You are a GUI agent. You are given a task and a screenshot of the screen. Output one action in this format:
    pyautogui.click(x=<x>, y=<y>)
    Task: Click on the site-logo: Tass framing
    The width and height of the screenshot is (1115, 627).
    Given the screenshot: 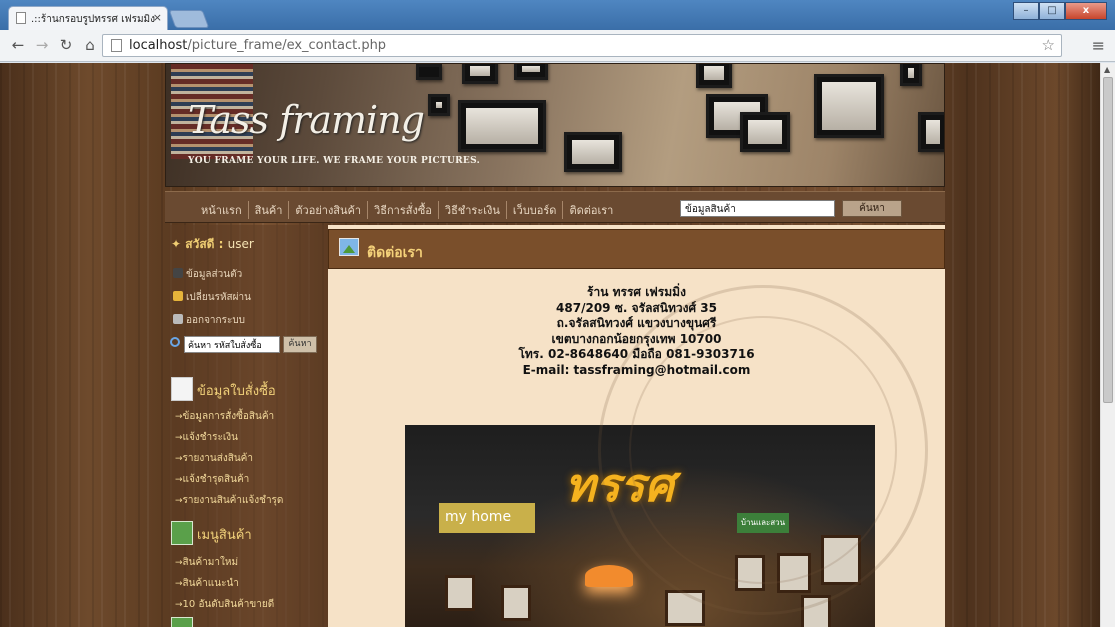 What is the action you would take?
    pyautogui.click(x=306, y=120)
    